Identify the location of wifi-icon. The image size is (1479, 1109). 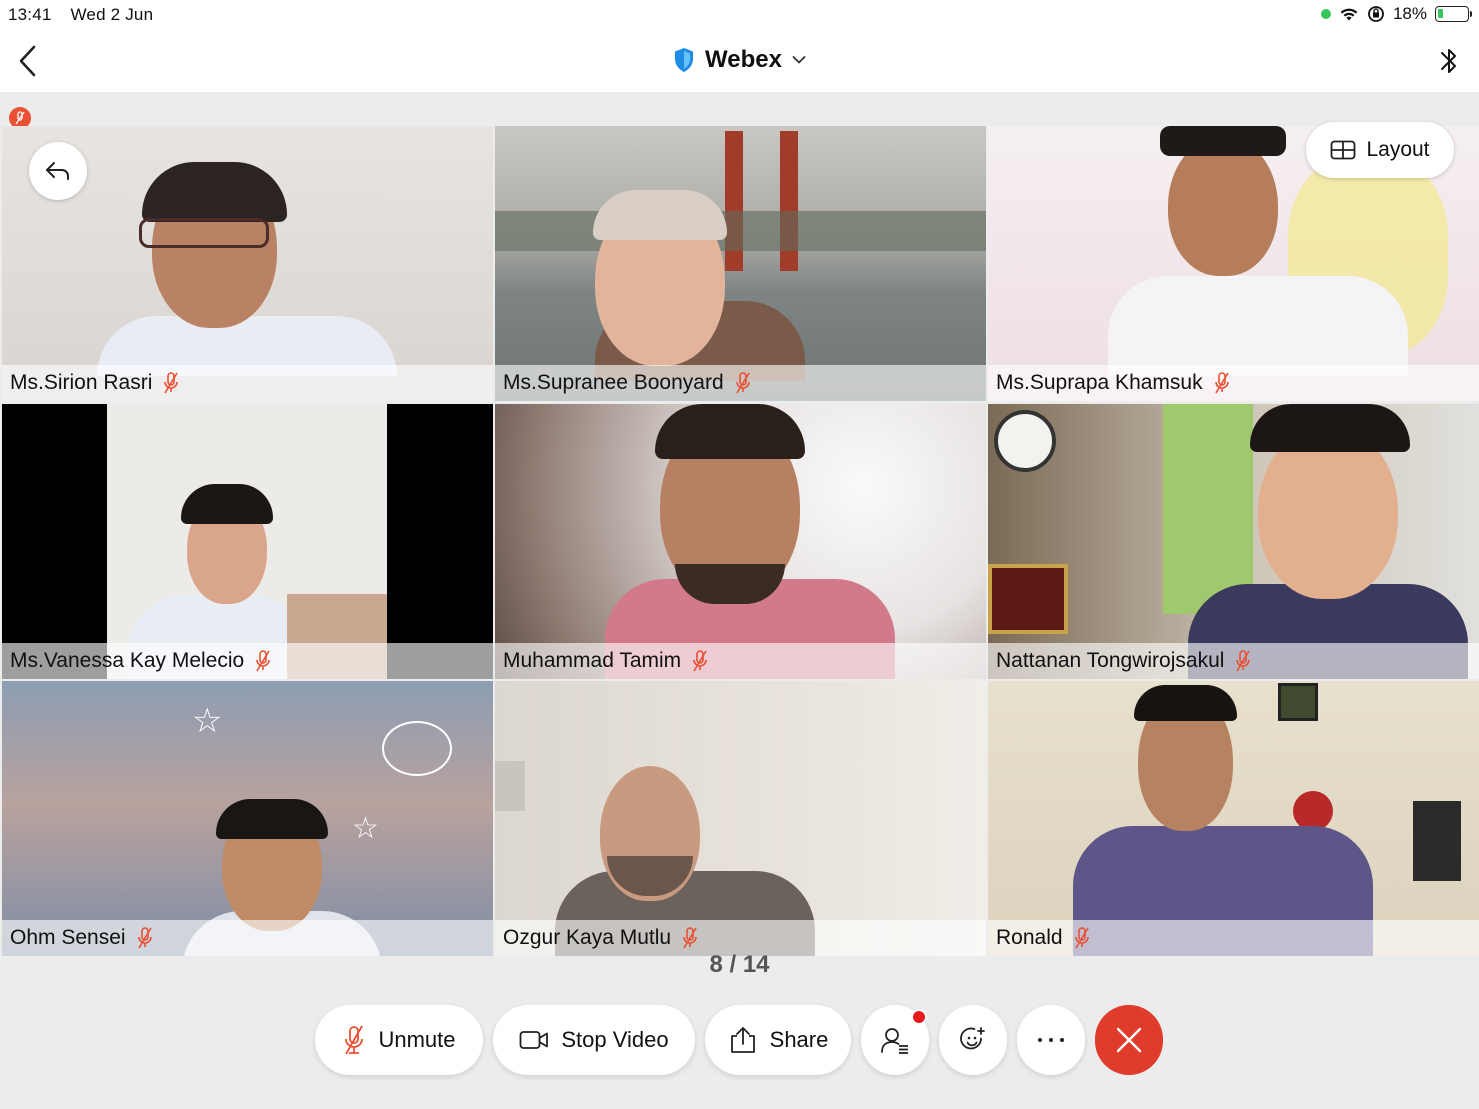
(1349, 14).